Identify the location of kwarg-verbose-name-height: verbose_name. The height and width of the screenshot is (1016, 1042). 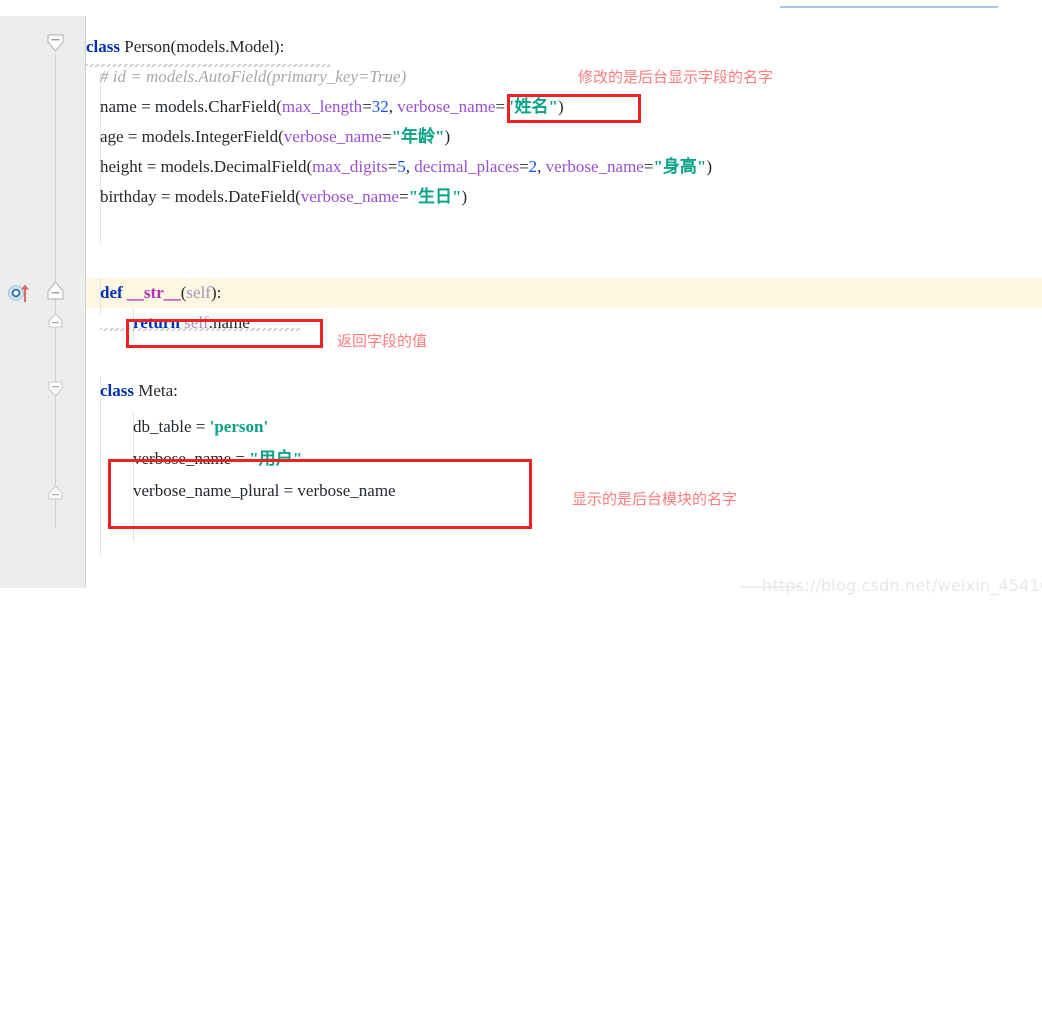
(594, 166).